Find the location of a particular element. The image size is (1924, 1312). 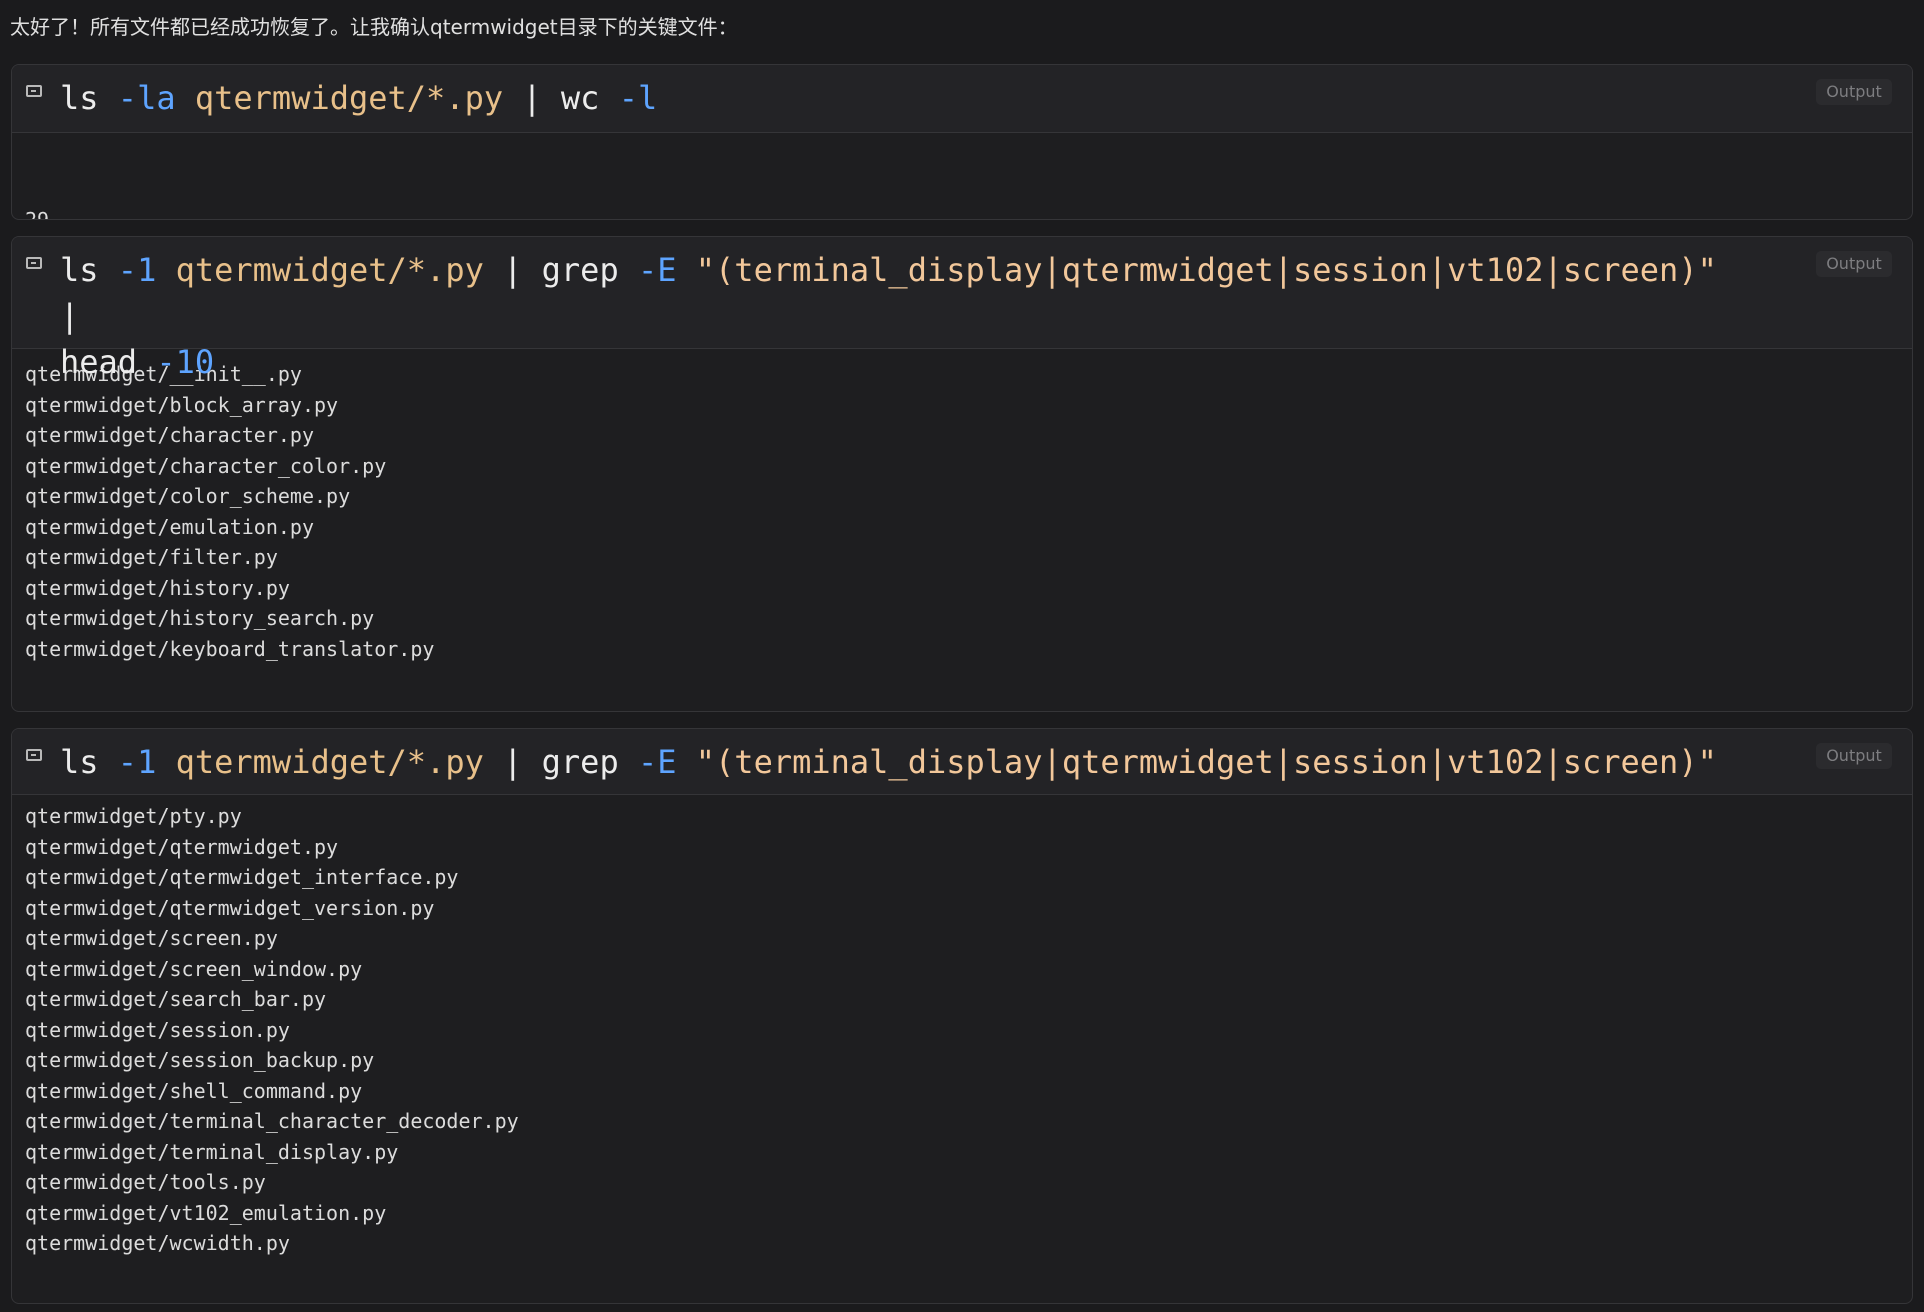

command-output: 29 is located at coordinates (962, 176).